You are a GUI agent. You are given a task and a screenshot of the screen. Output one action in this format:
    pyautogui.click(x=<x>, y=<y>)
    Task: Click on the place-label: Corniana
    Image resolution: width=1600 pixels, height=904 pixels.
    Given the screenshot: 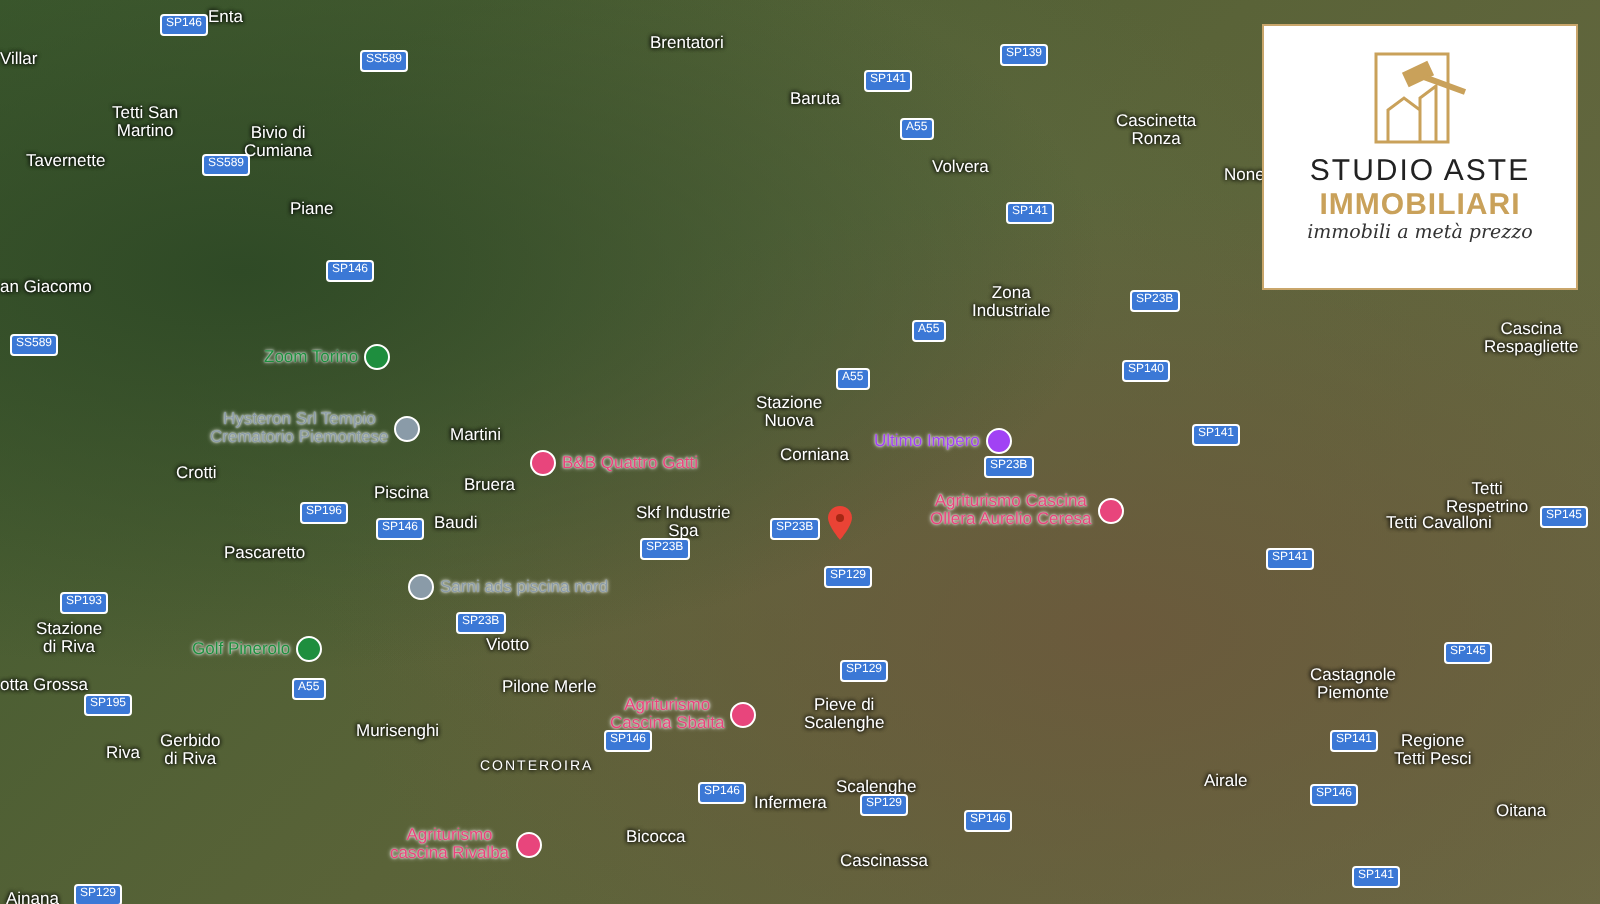 What is the action you would take?
    pyautogui.click(x=814, y=455)
    